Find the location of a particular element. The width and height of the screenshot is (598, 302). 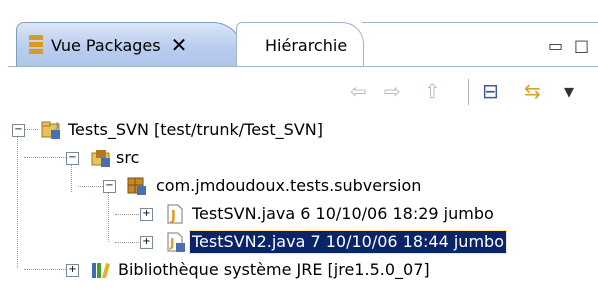

package-icon is located at coordinates (136, 186).